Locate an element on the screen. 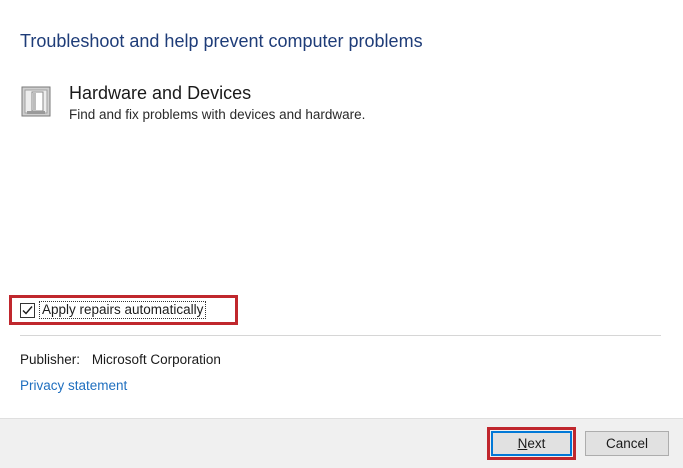 The image size is (683, 468). hardware-device-icon is located at coordinates (44, 102).